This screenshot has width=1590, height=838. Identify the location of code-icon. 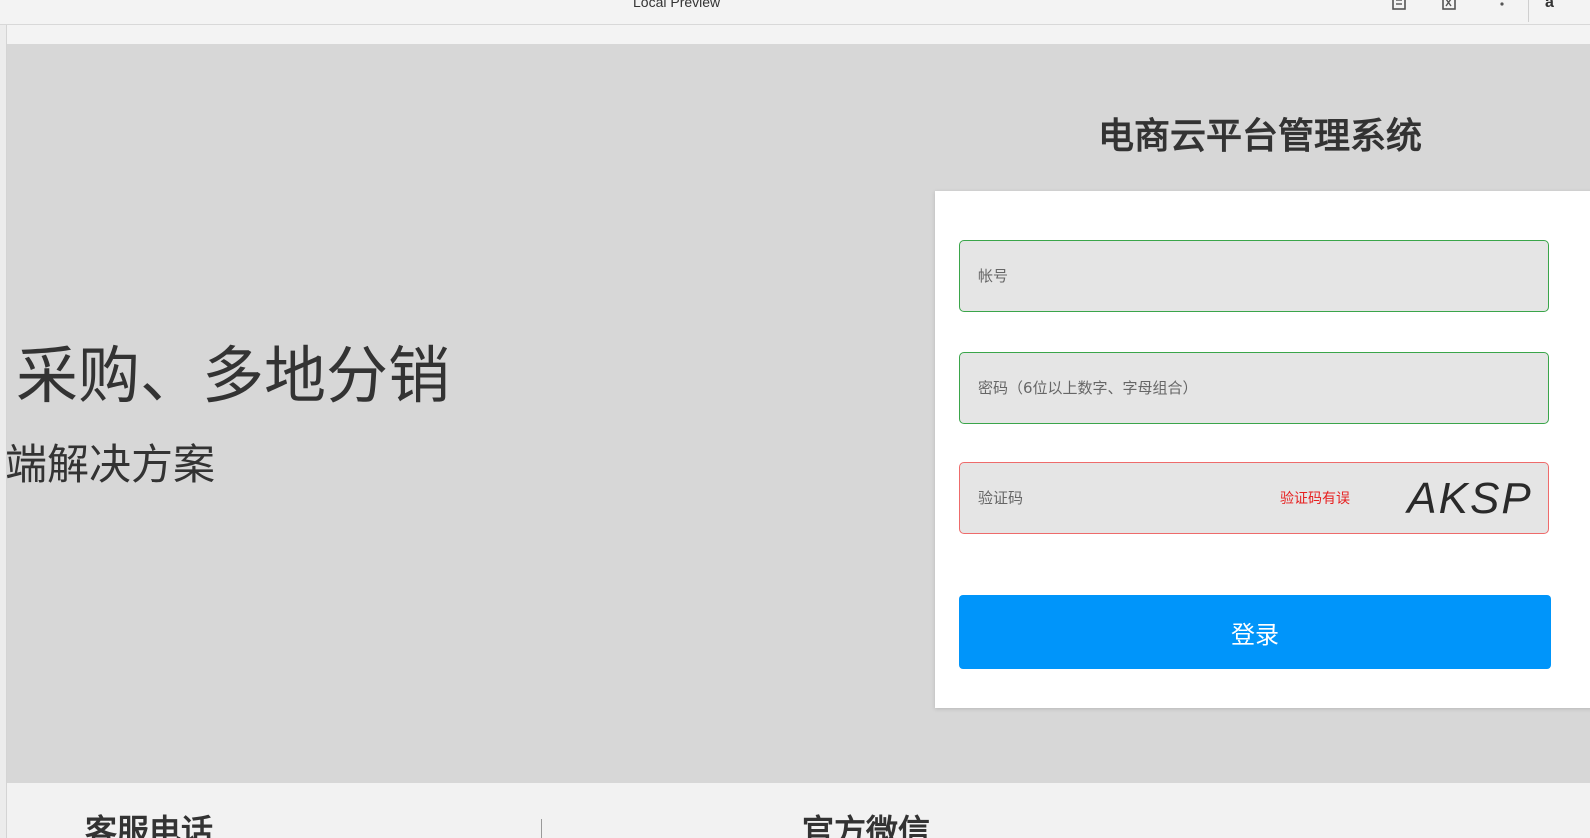
(1449, 6).